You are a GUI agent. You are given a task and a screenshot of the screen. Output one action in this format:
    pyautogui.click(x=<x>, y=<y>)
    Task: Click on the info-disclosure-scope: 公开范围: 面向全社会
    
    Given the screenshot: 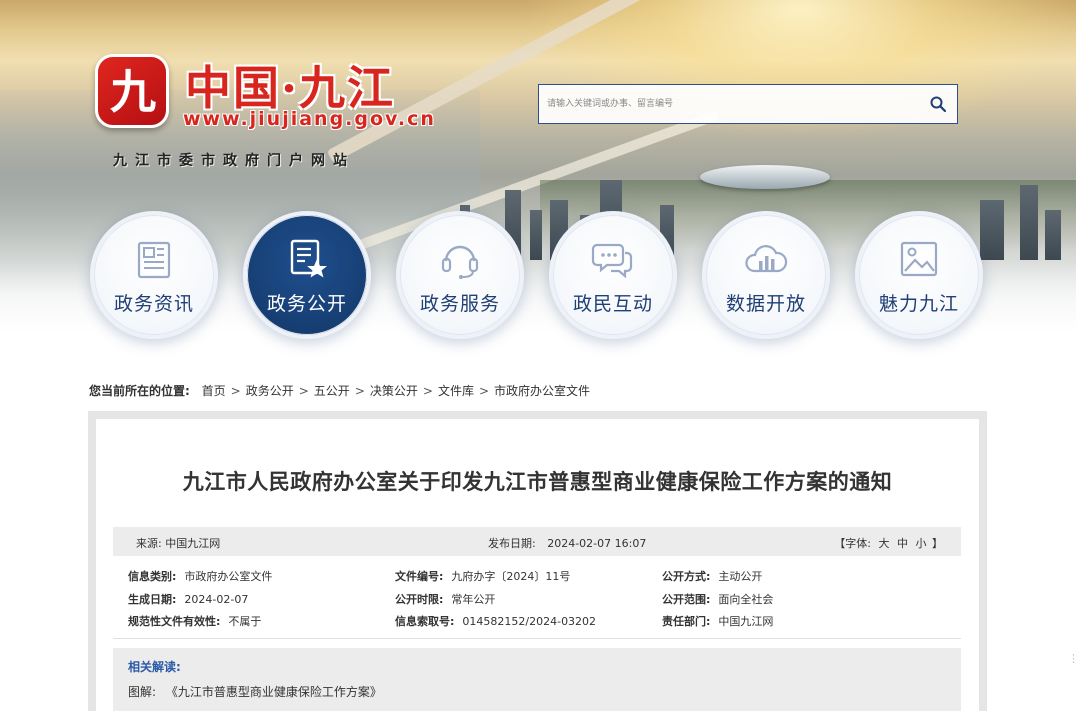 What is the action you would take?
    pyautogui.click(x=718, y=599)
    